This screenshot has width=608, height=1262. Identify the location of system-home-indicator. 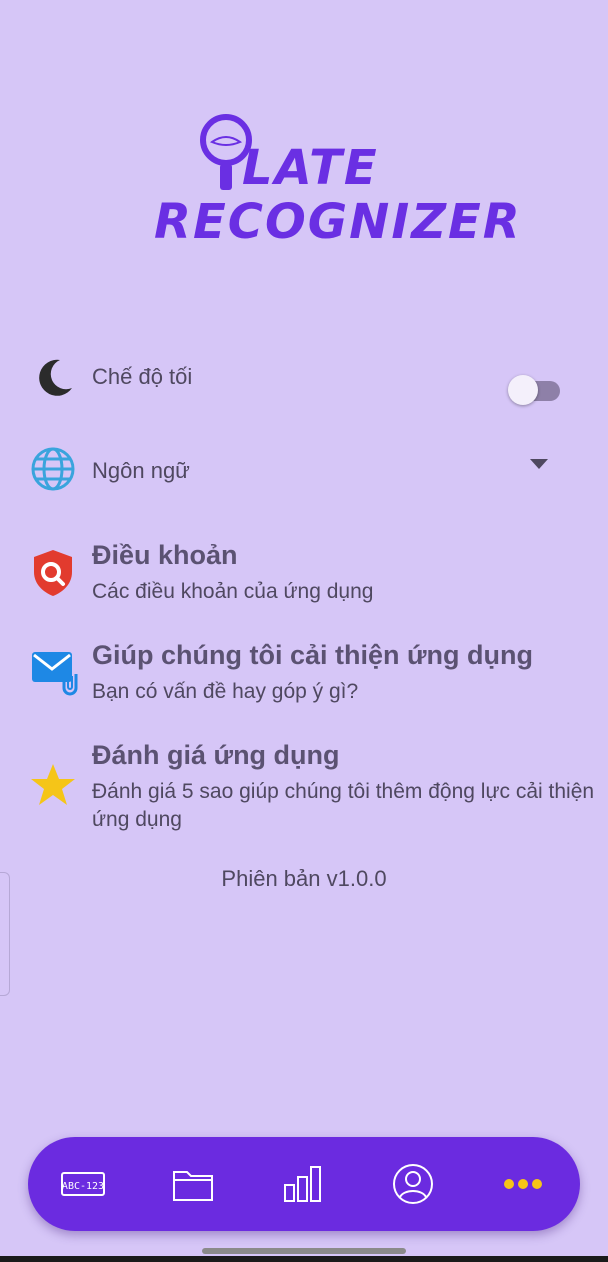
(304, 1251).